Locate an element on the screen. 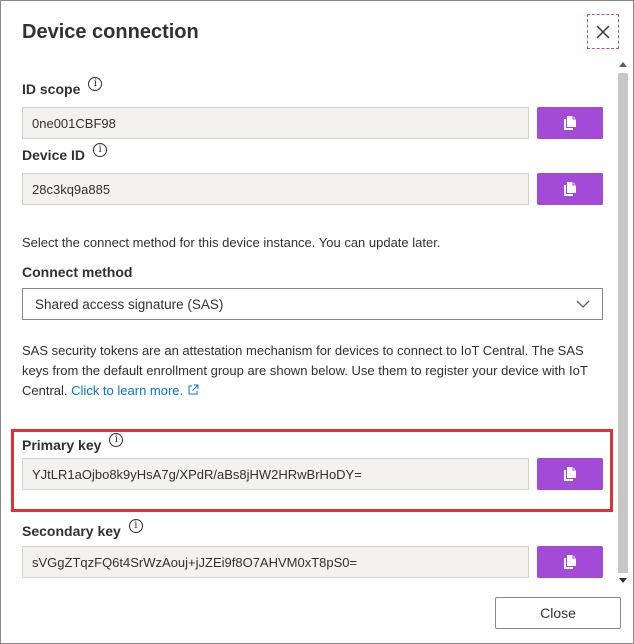 This screenshot has width=634, height=644. scrollbar is located at coordinates (623, 322).